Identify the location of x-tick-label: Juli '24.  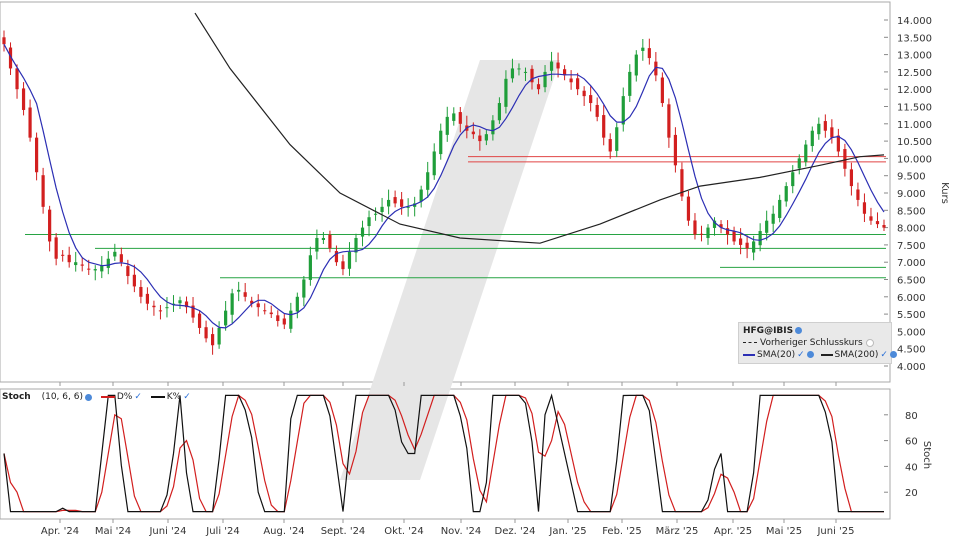
(222, 531).